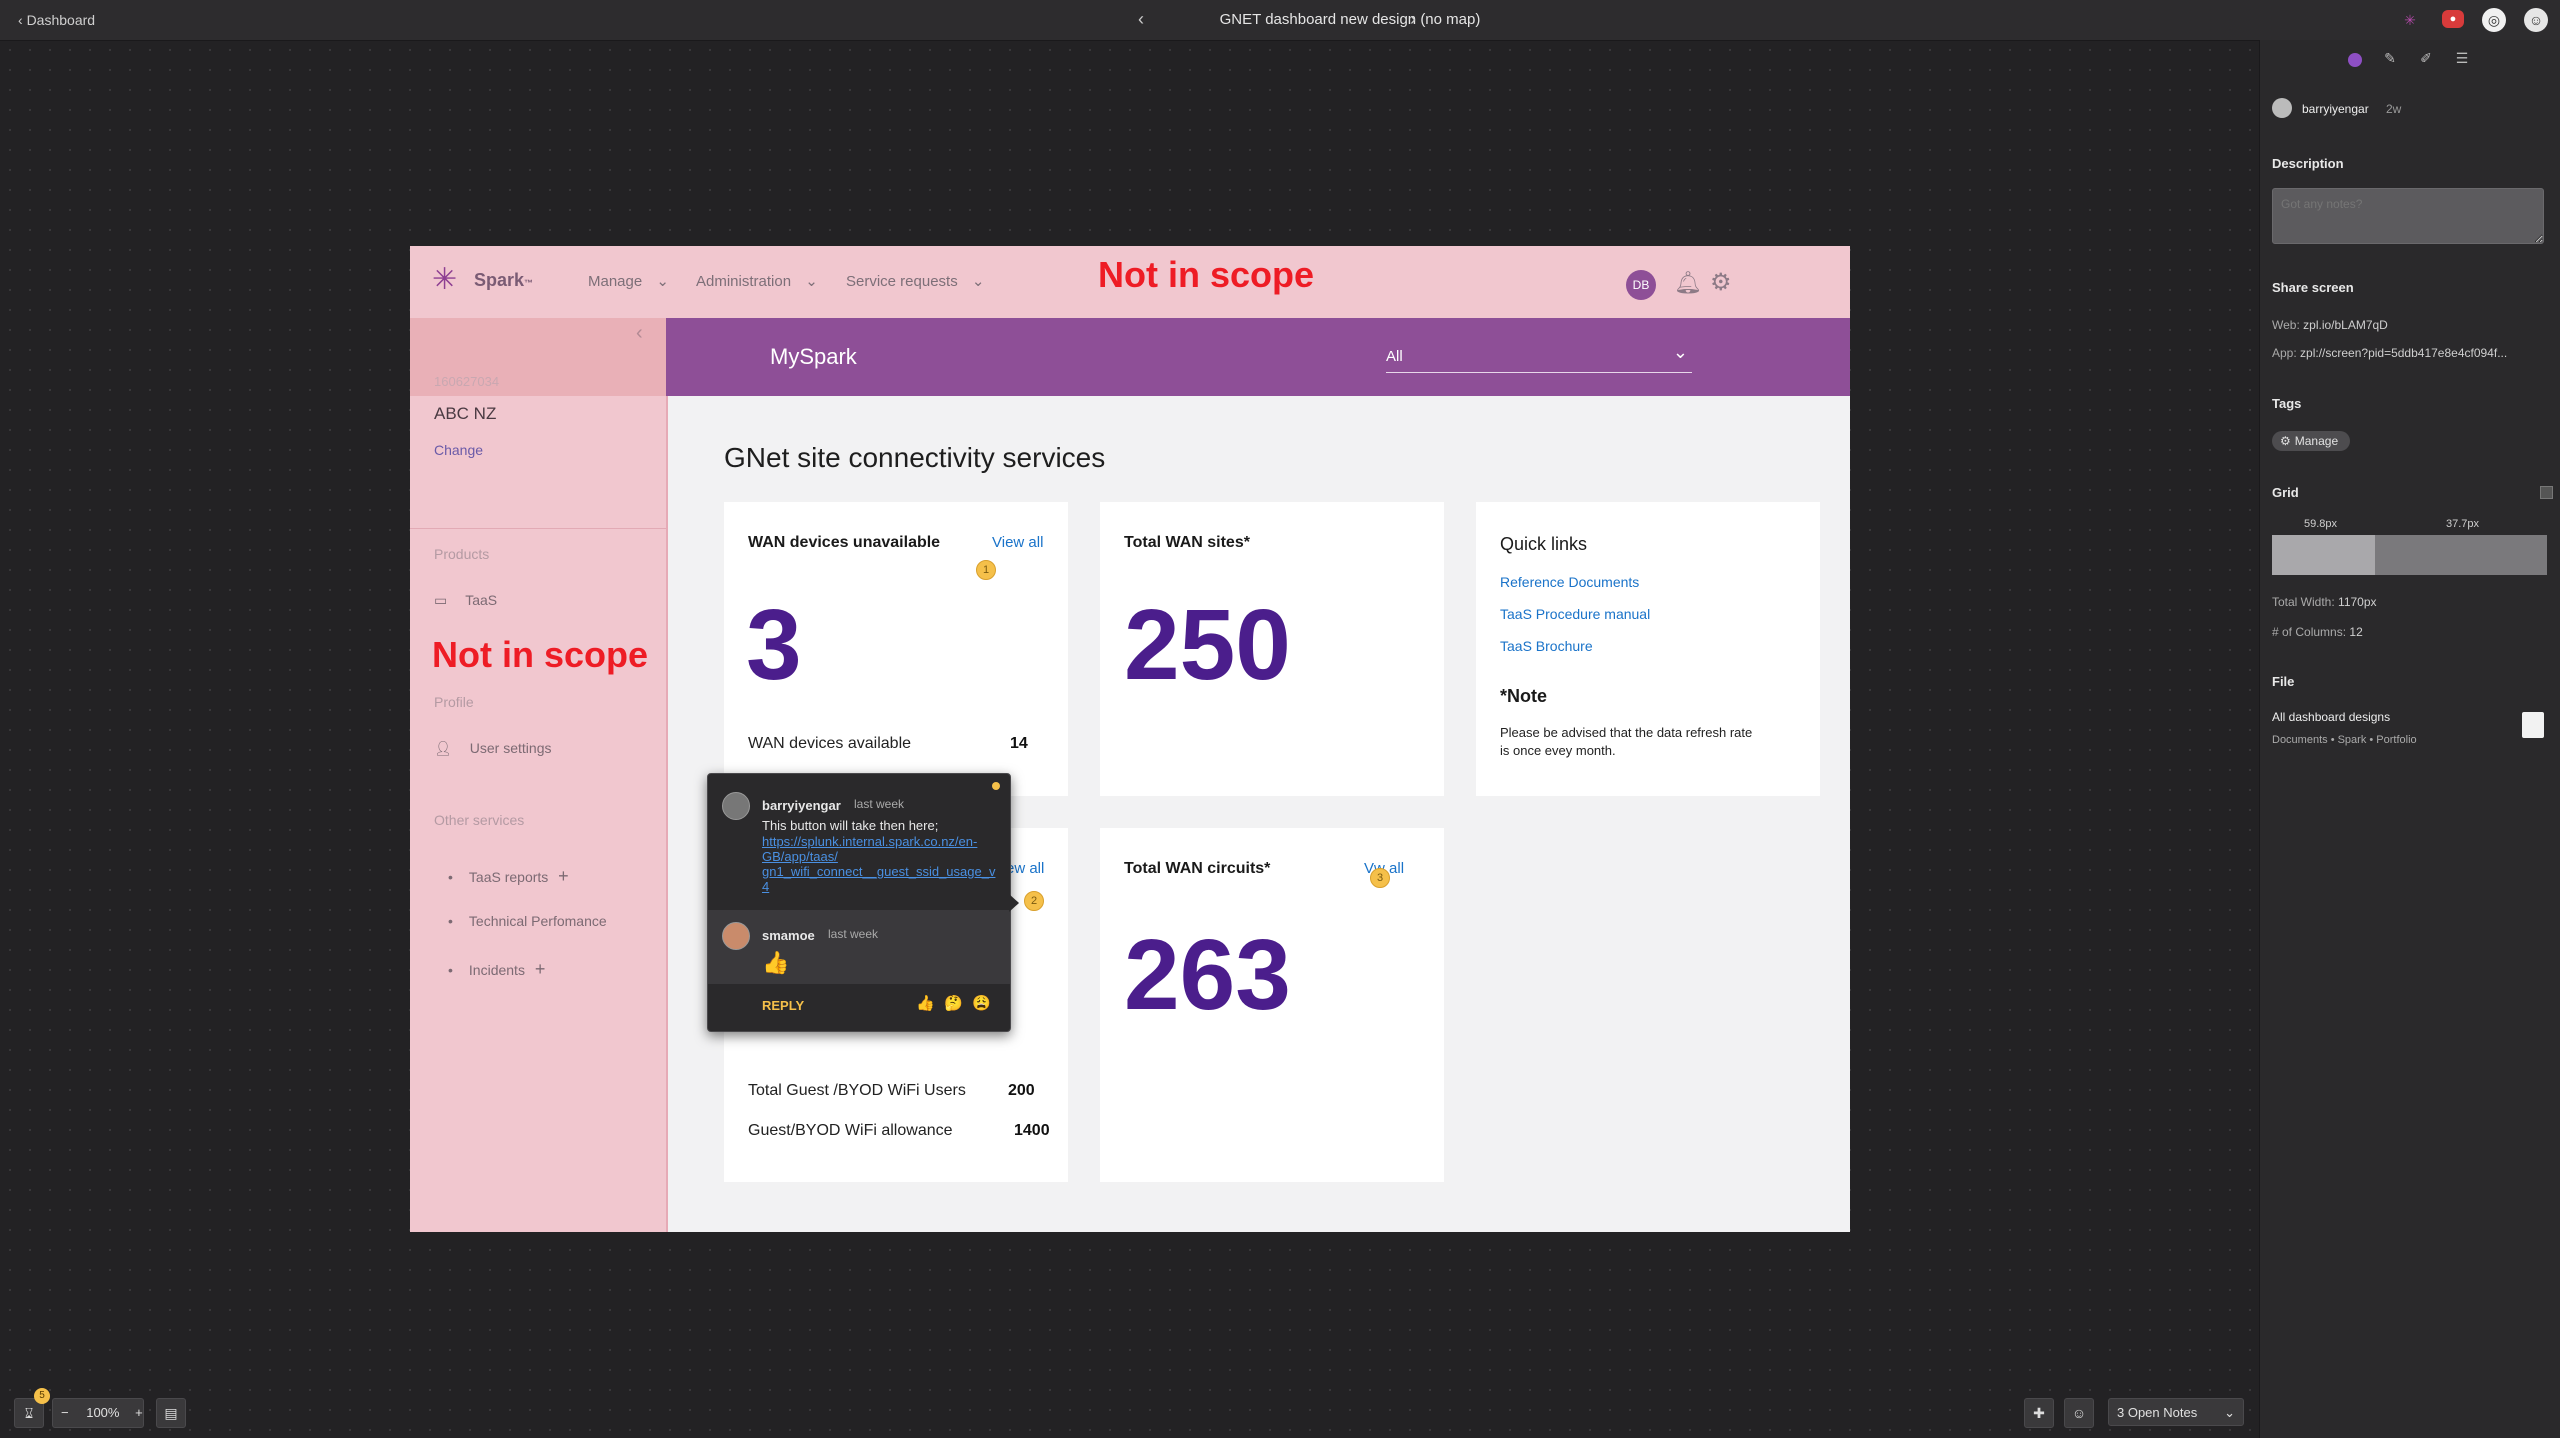 The image size is (2560, 1438). What do you see at coordinates (2463, 524) in the screenshot?
I see `grid-gutter-width: 37.7px` at bounding box center [2463, 524].